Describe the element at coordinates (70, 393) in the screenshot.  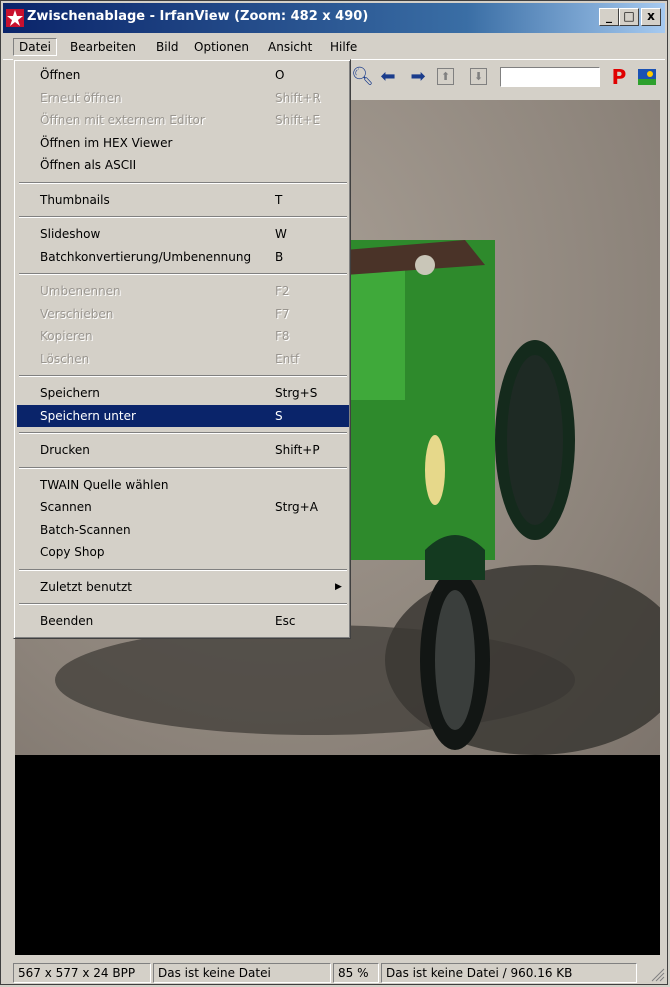
I see `file-menu-item-label: Speichern` at that location.